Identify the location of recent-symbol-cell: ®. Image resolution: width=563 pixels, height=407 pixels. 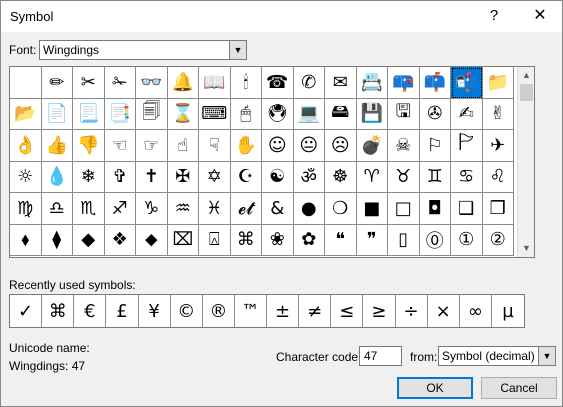
(219, 311).